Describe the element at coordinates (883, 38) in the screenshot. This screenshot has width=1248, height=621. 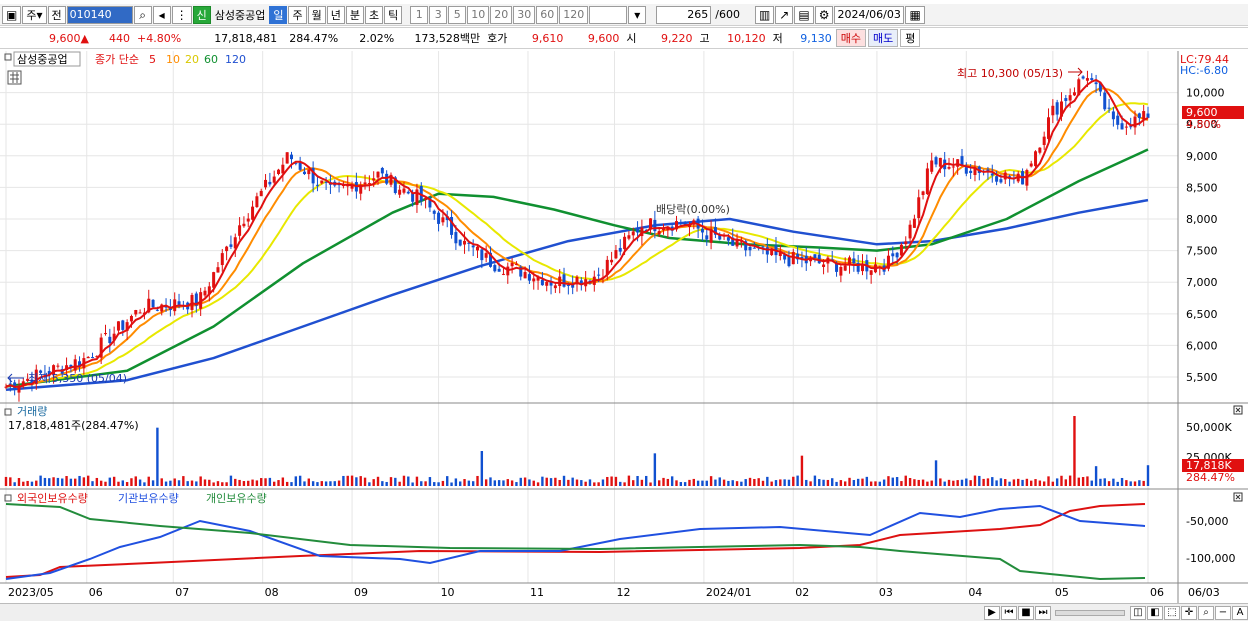
I see `sell-button: 매도` at that location.